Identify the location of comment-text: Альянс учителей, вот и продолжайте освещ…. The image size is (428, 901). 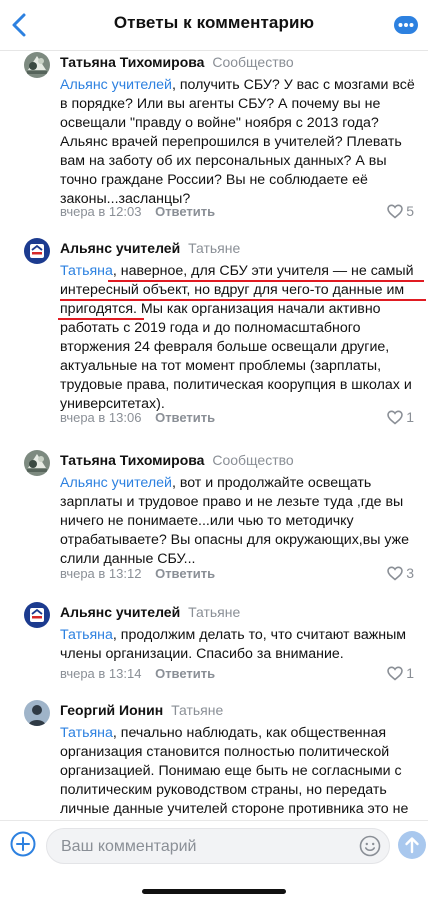
(238, 521).